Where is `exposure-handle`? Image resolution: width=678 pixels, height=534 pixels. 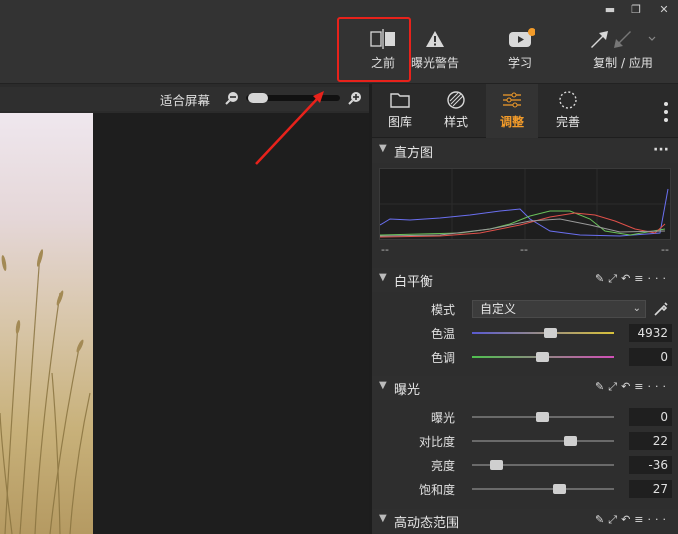 exposure-handle is located at coordinates (542, 417).